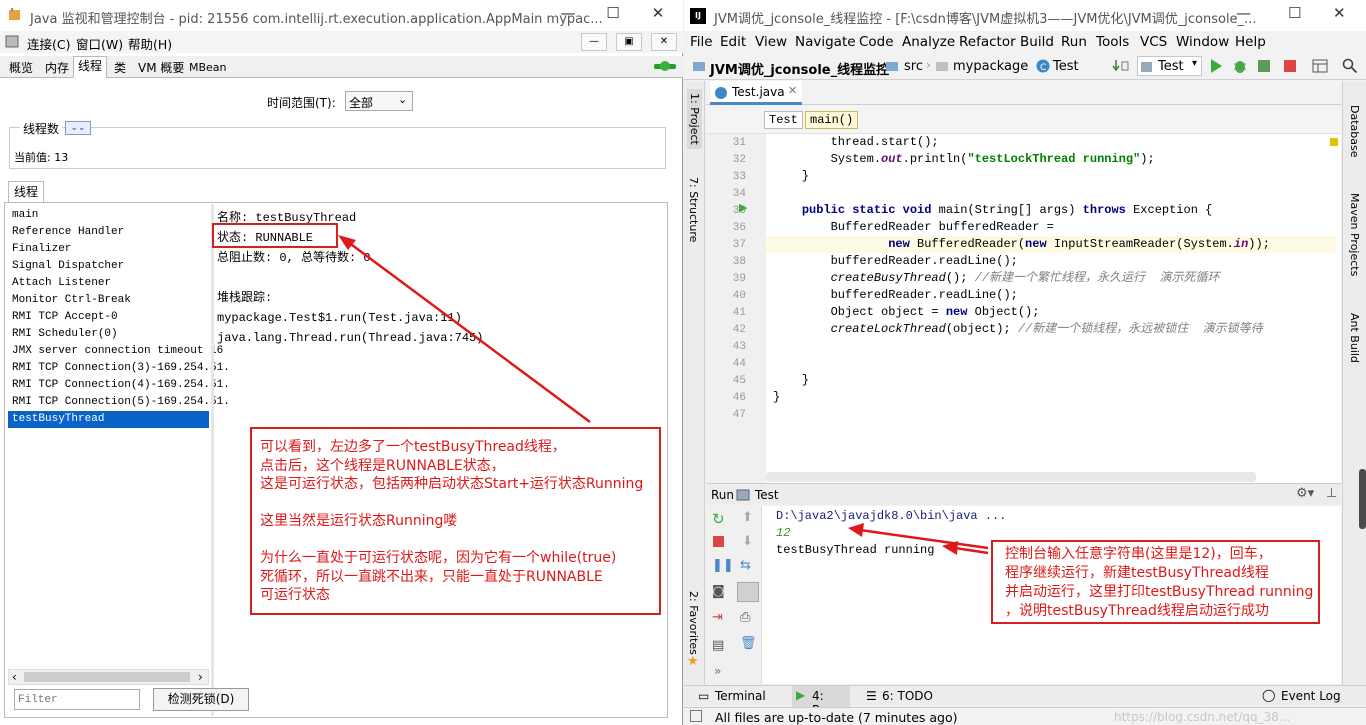 This screenshot has height=725, width=1366. Describe the element at coordinates (1240, 66) in the screenshot. I see `debug-icon` at that location.